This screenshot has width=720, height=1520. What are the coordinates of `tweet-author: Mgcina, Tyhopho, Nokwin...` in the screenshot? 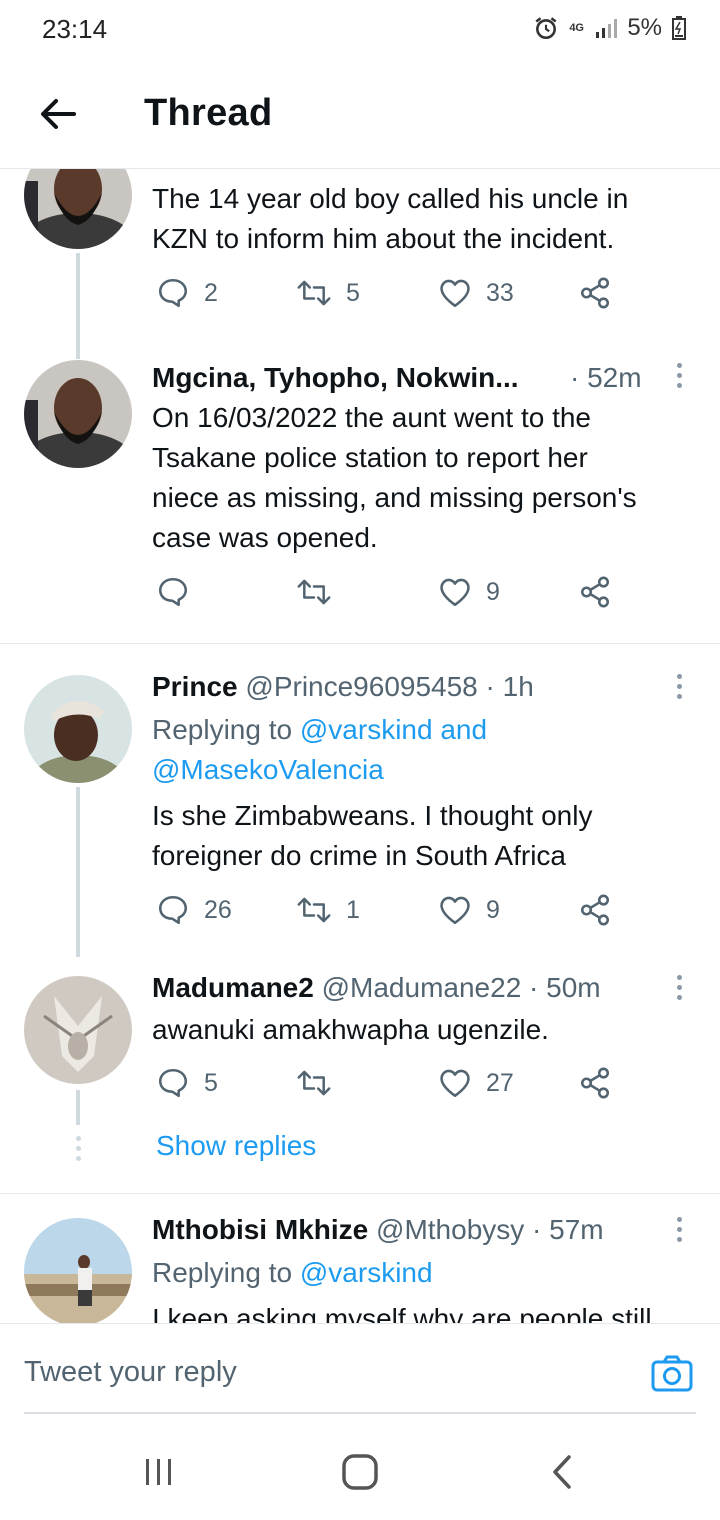 It's located at (335, 378).